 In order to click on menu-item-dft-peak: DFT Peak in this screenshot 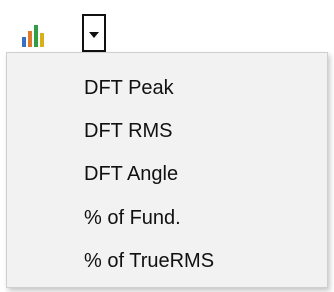, I will do `click(167, 88)`.